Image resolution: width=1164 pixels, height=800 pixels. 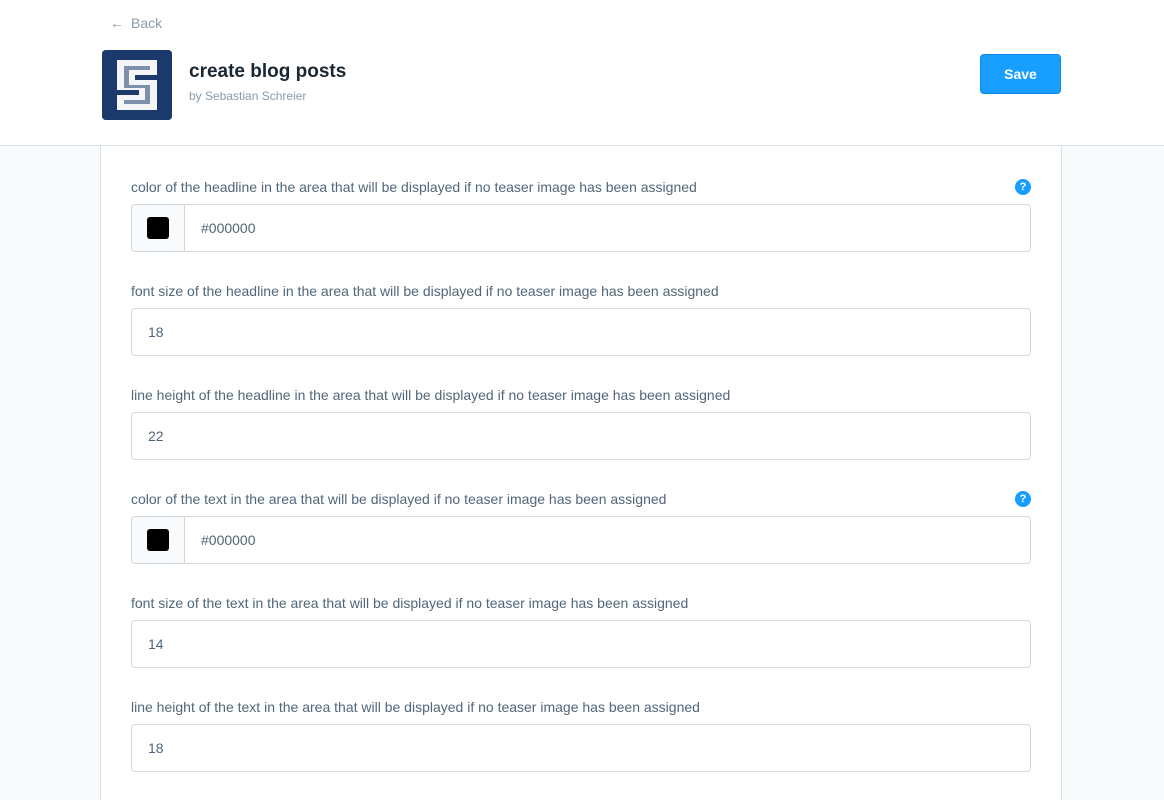 What do you see at coordinates (581, 644) in the screenshot?
I see `text-font-size-input: 14` at bounding box center [581, 644].